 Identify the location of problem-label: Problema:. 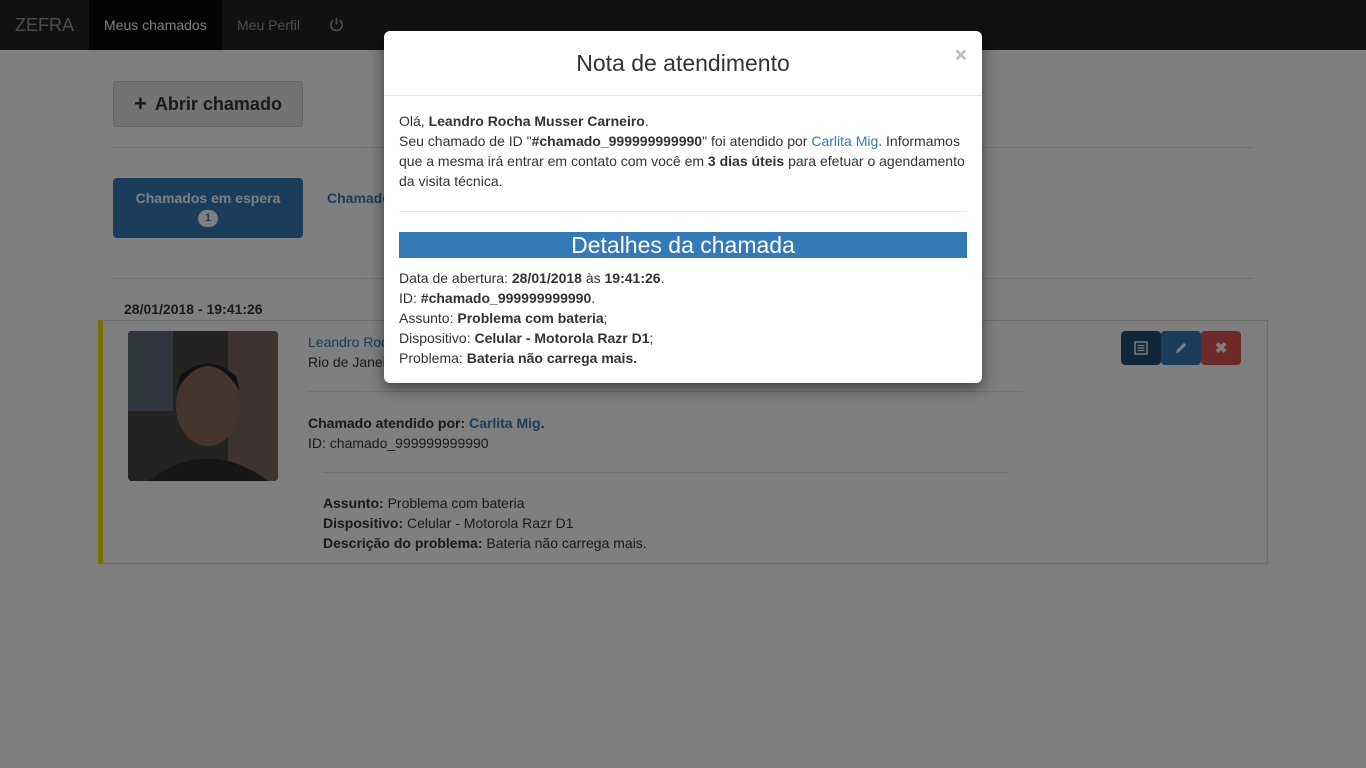
(431, 358).